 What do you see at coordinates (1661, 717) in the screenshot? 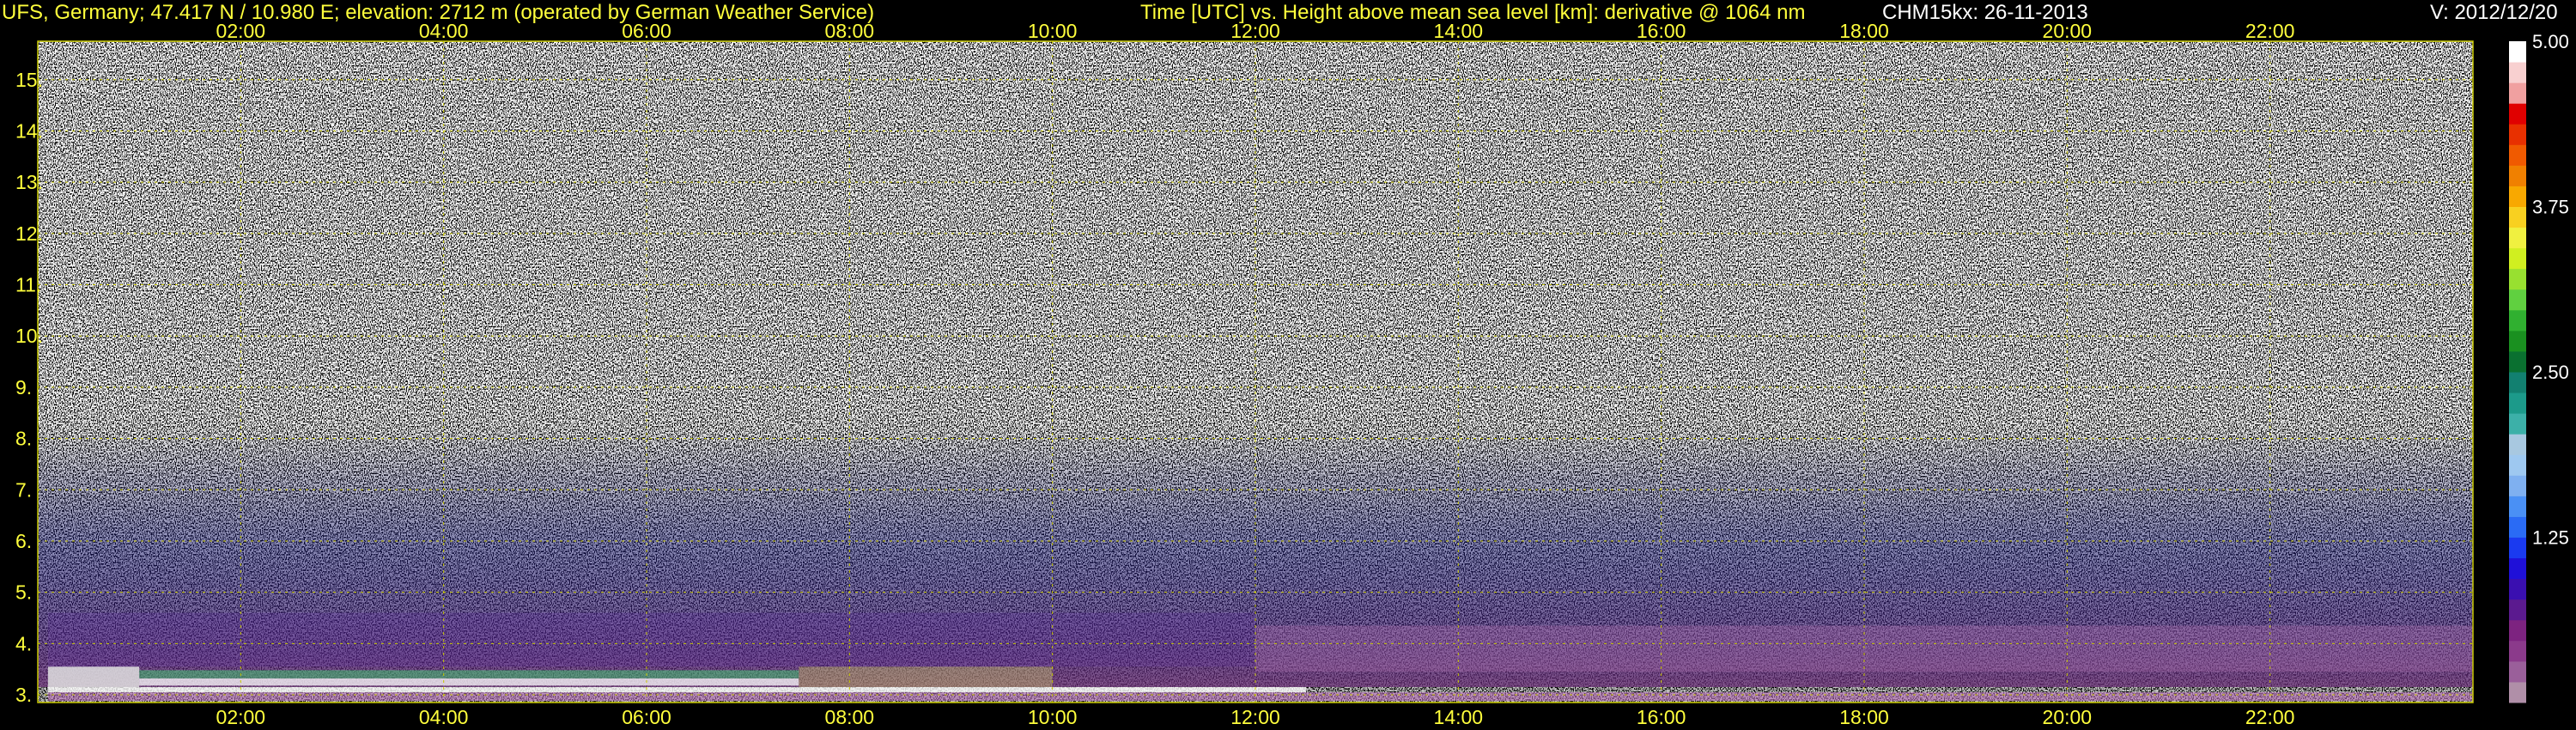
I see `x-tick-label-bottom: 16:00` at bounding box center [1661, 717].